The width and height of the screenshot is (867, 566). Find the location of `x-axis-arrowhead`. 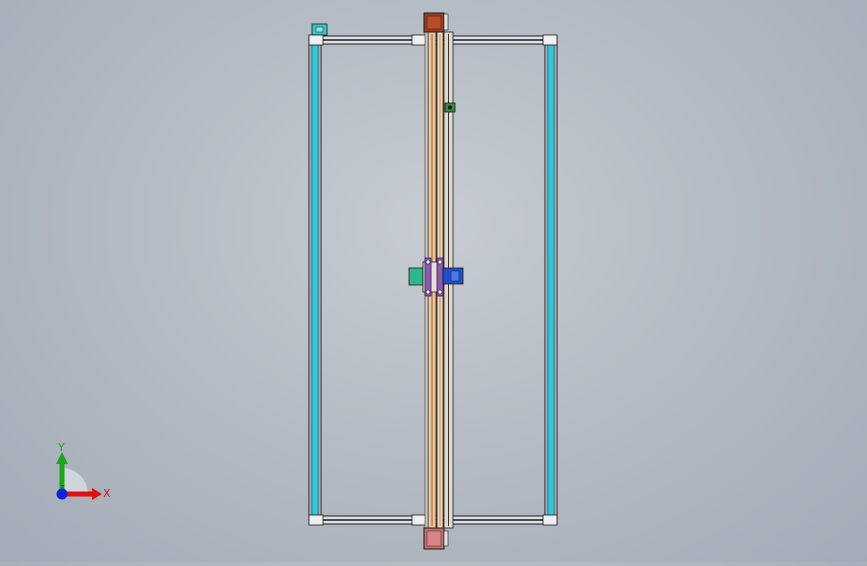

x-axis-arrowhead is located at coordinates (97, 494).